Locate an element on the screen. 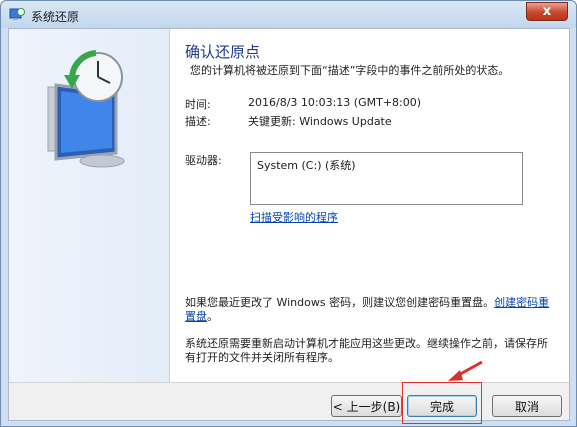 This screenshot has height=427, width=577. red-arrow-icon is located at coordinates (465, 370).